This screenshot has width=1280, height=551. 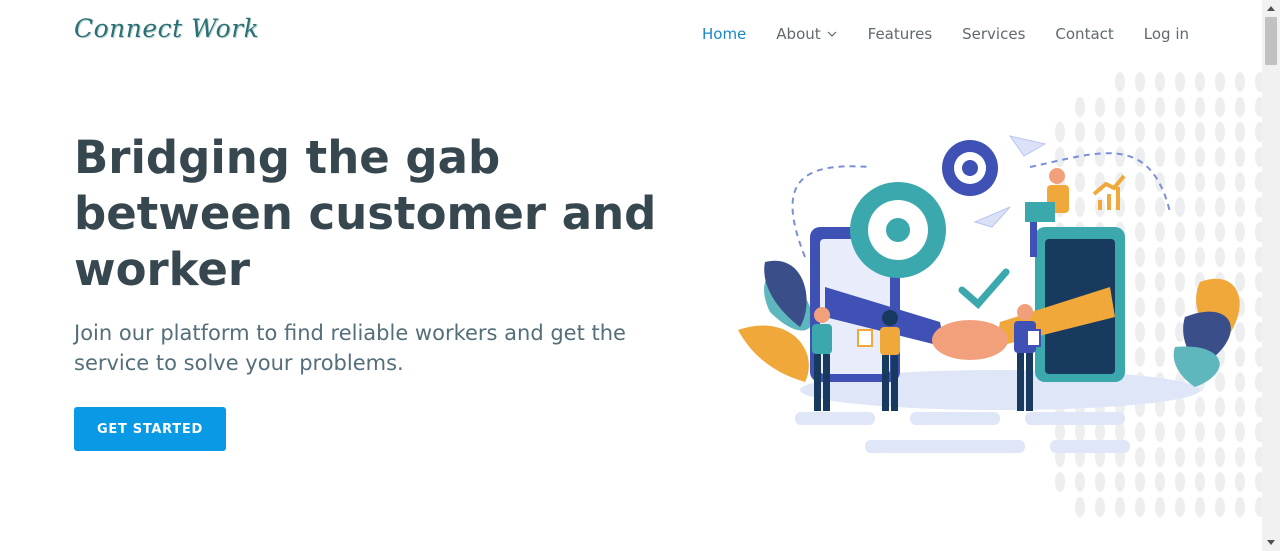 I want to click on nav-about: About, so click(x=806, y=34).